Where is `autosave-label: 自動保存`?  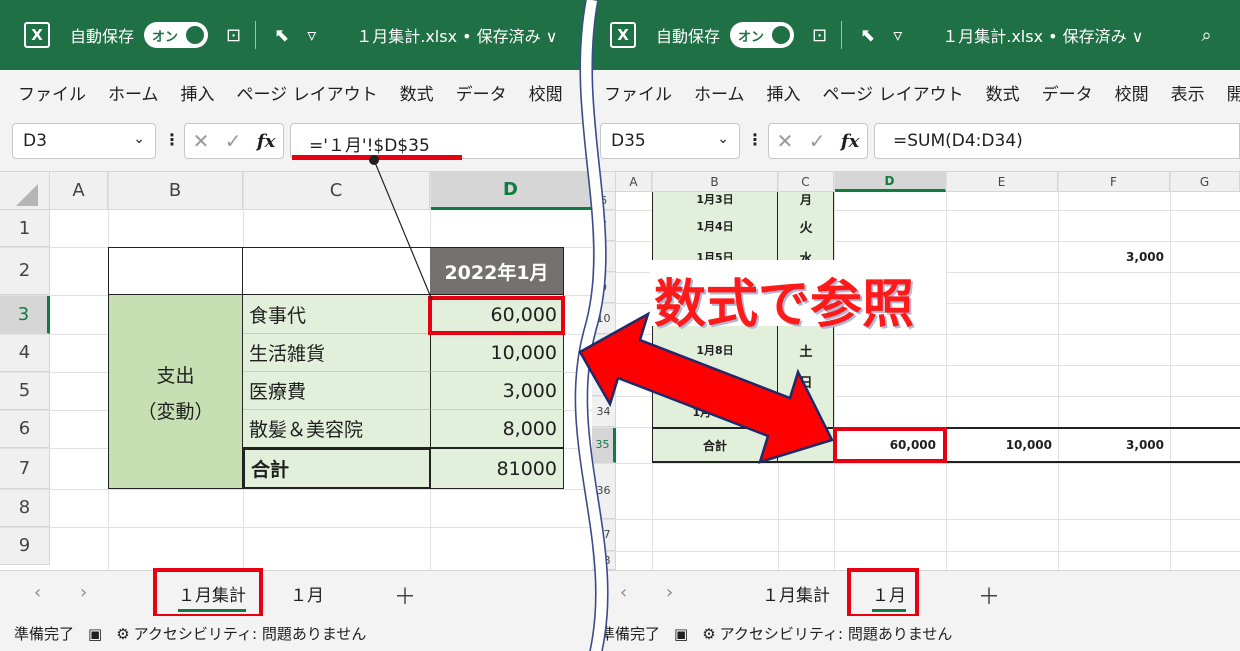
autosave-label: 自動保存 is located at coordinates (688, 36).